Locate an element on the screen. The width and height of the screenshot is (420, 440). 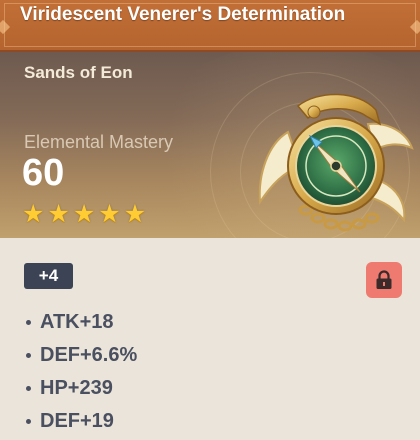
main-stat-value: 60 is located at coordinates (43, 173).